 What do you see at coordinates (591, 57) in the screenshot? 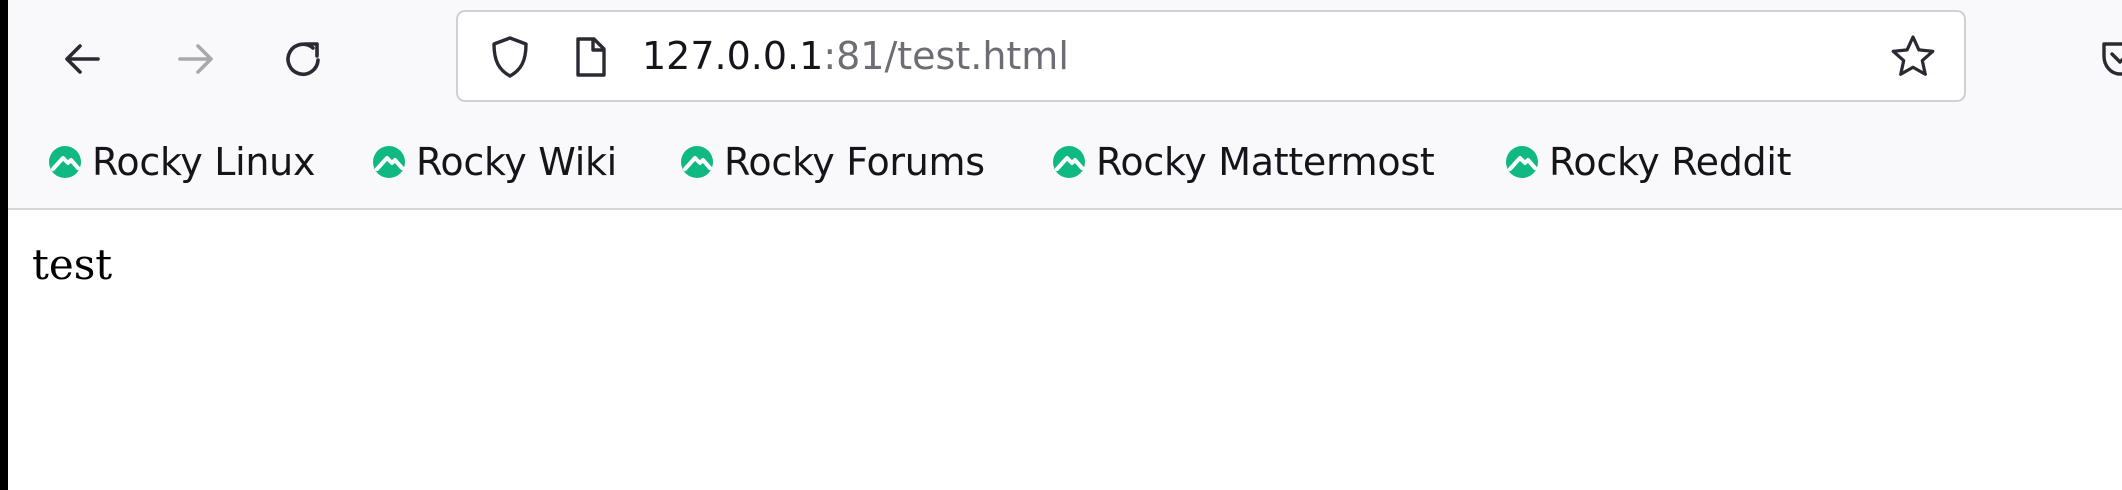
I see `page-icon` at bounding box center [591, 57].